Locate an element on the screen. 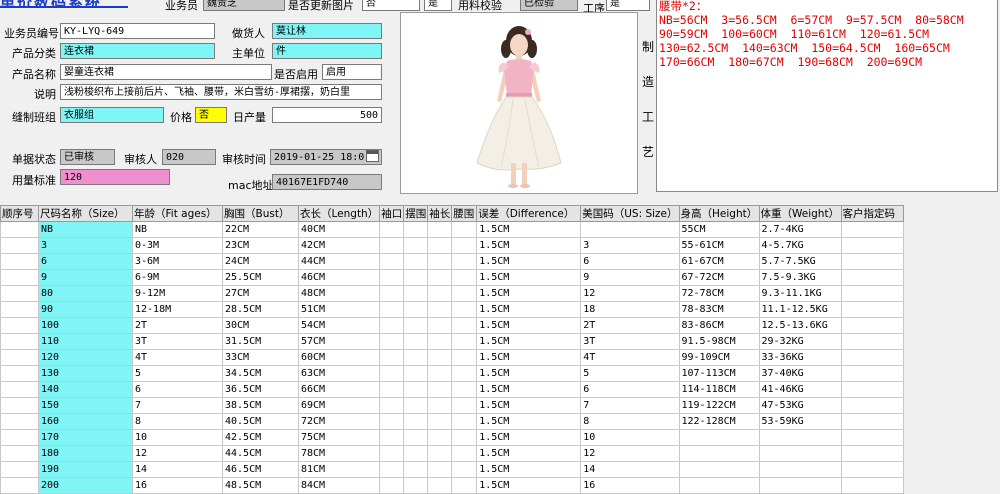  grid-cell: 18 is located at coordinates (630, 309).